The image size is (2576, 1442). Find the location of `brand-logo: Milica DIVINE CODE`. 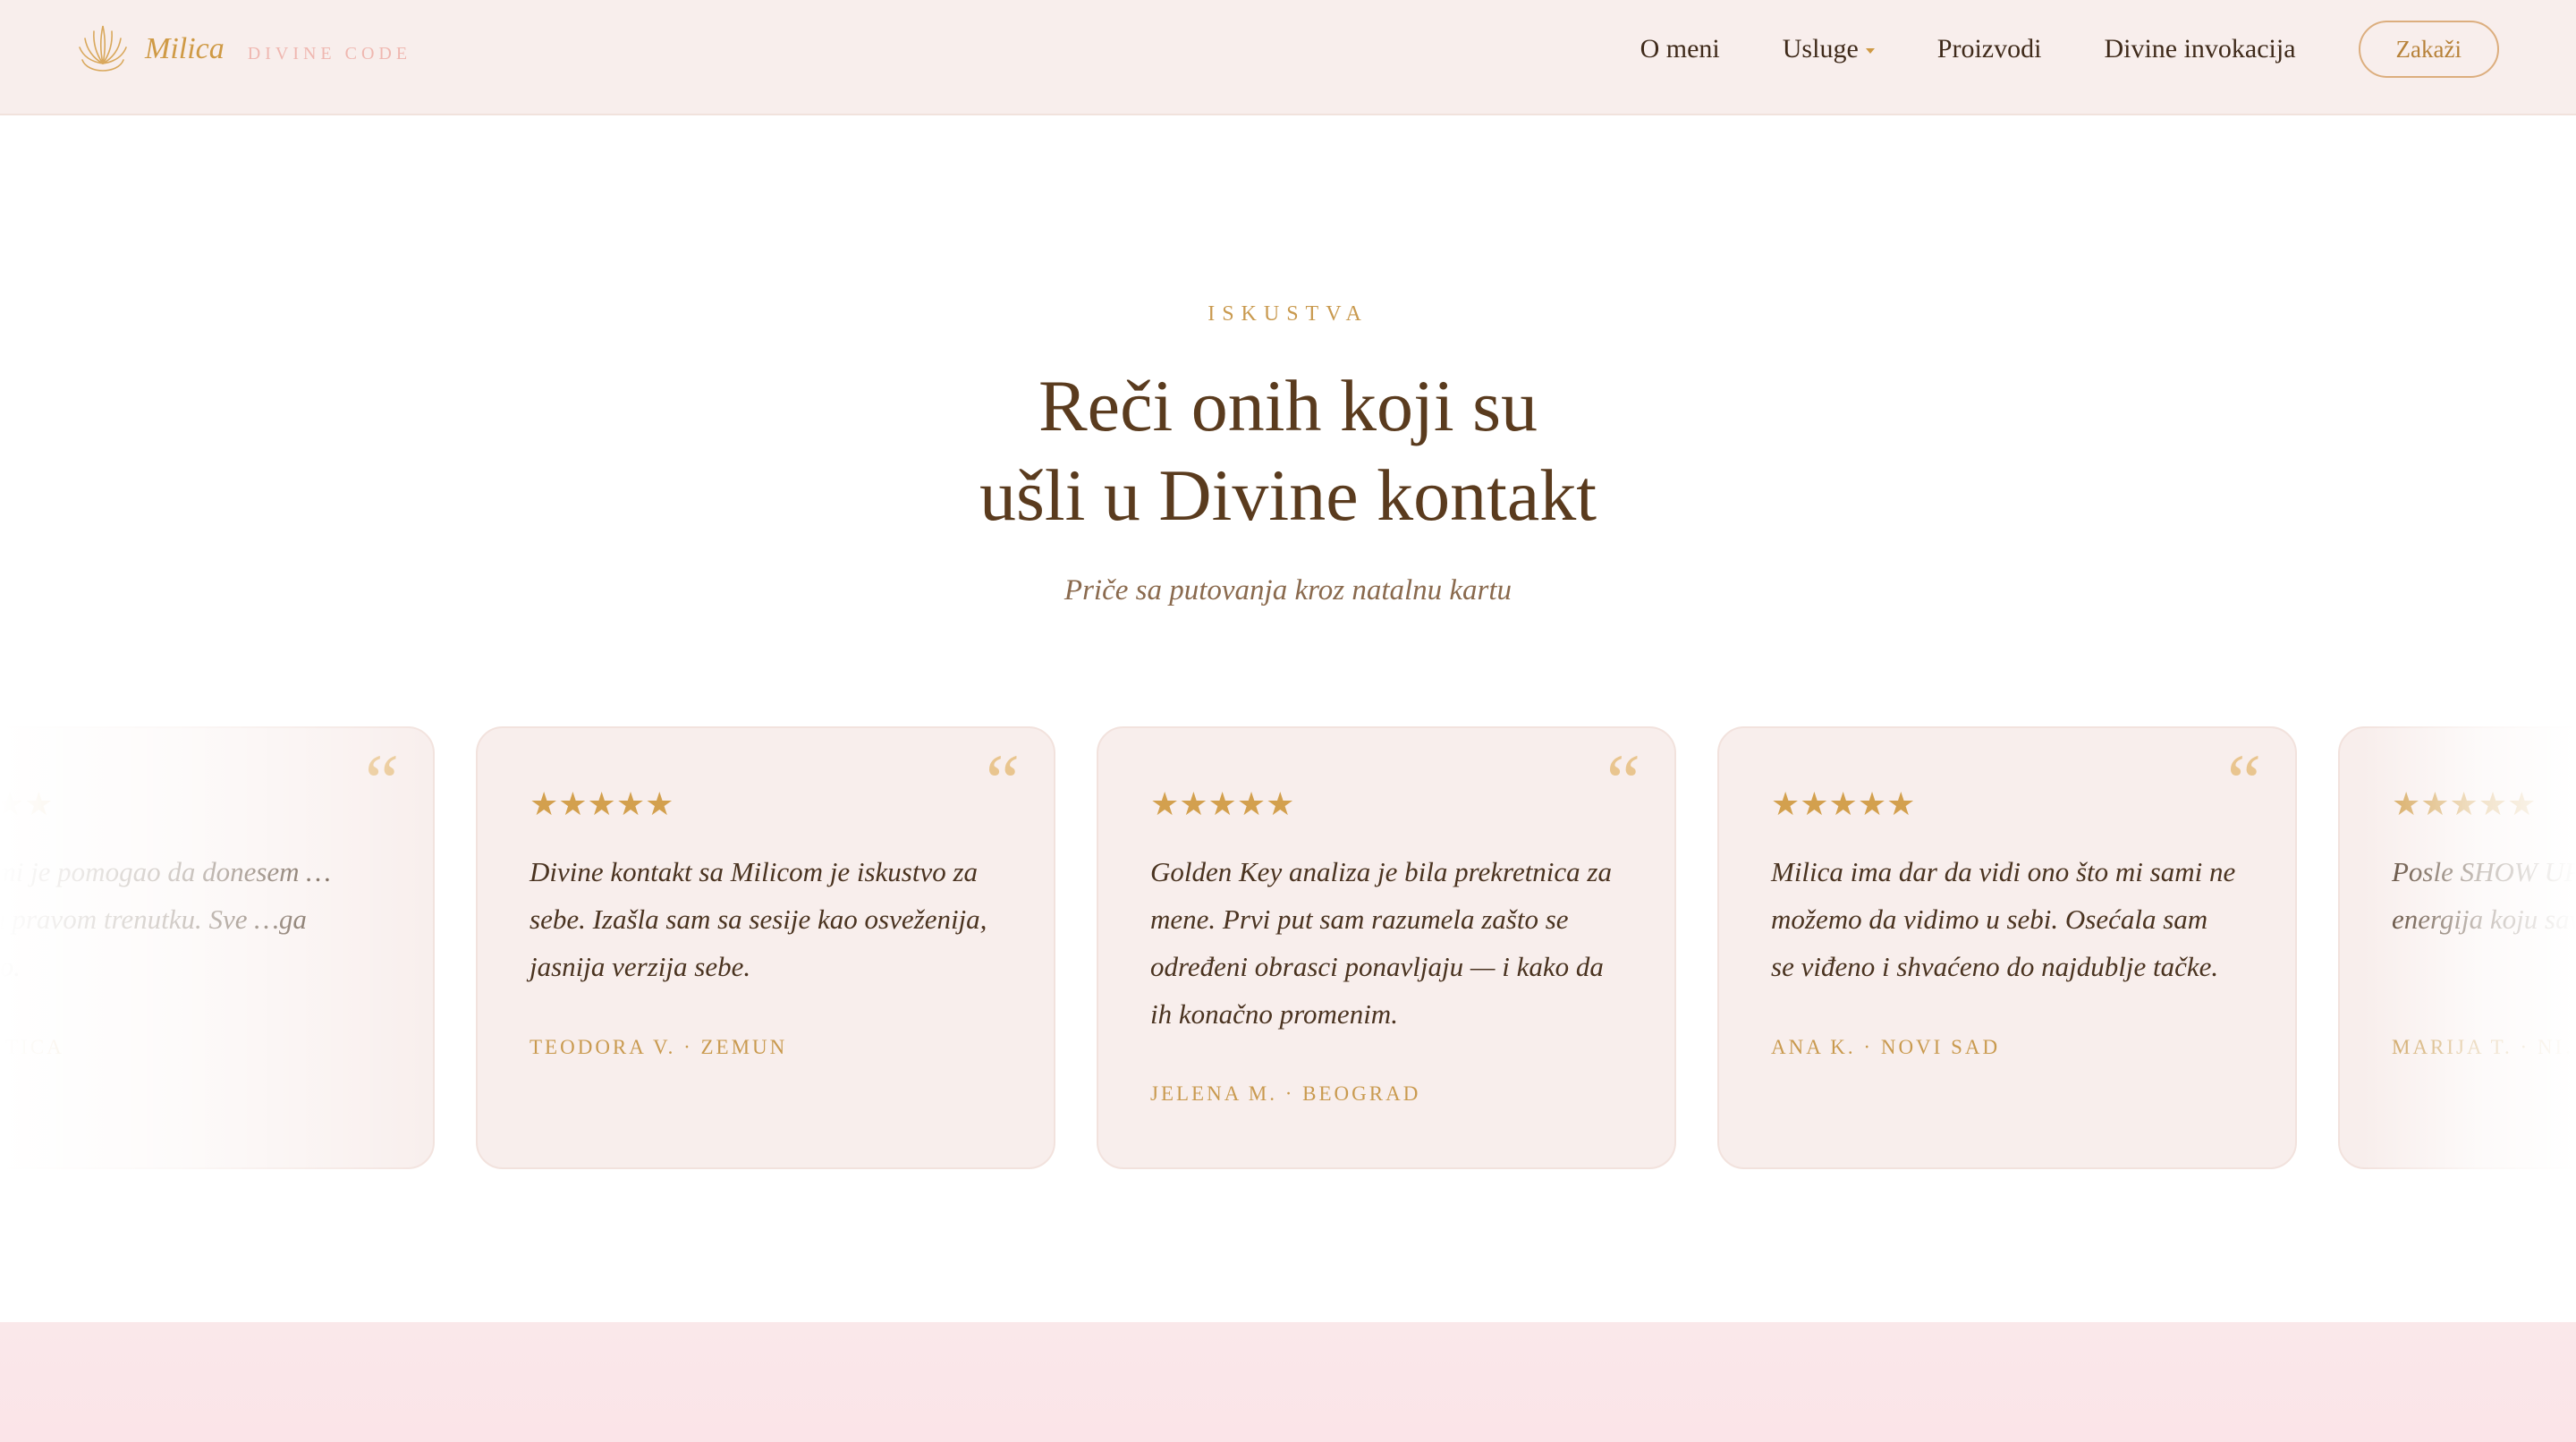

brand-logo: Milica DIVINE CODE is located at coordinates (244, 49).